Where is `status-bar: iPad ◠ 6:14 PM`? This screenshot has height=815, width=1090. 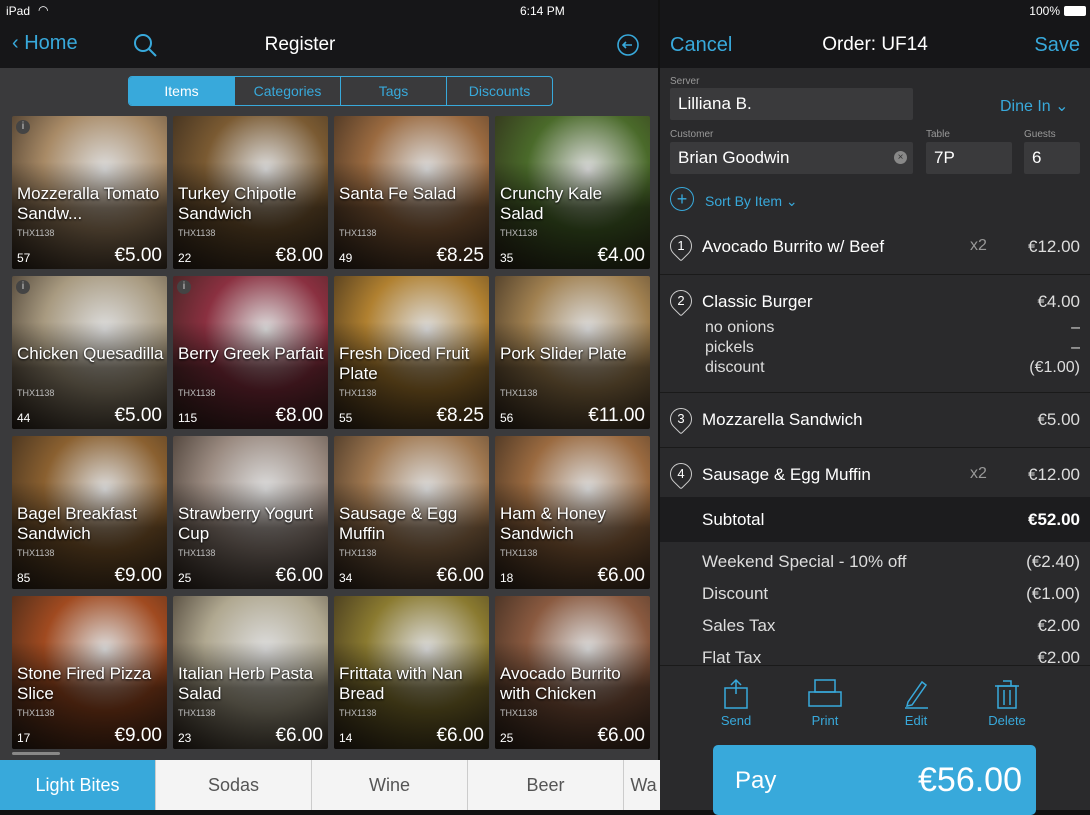 status-bar: iPad ◠ 6:14 PM is located at coordinates (329, 11).